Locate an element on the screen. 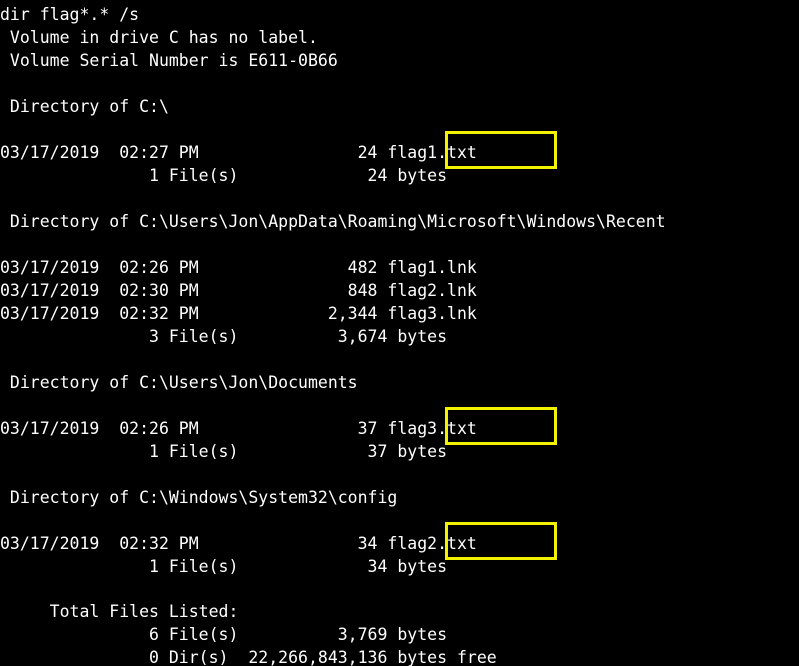 The image size is (799, 666). file-count-summary: 1 File(s) 34 bytes is located at coordinates (224, 566).